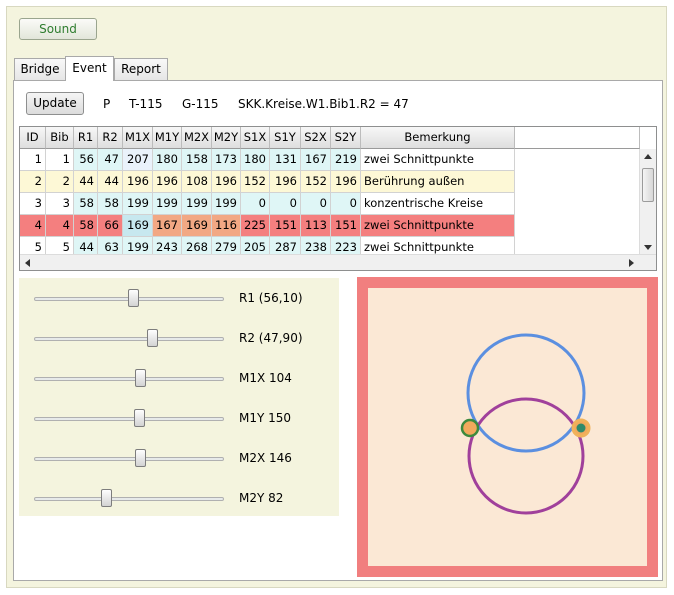 The image size is (674, 595). Describe the element at coordinates (110, 160) in the screenshot. I see `table-cell-r2: 47` at that location.